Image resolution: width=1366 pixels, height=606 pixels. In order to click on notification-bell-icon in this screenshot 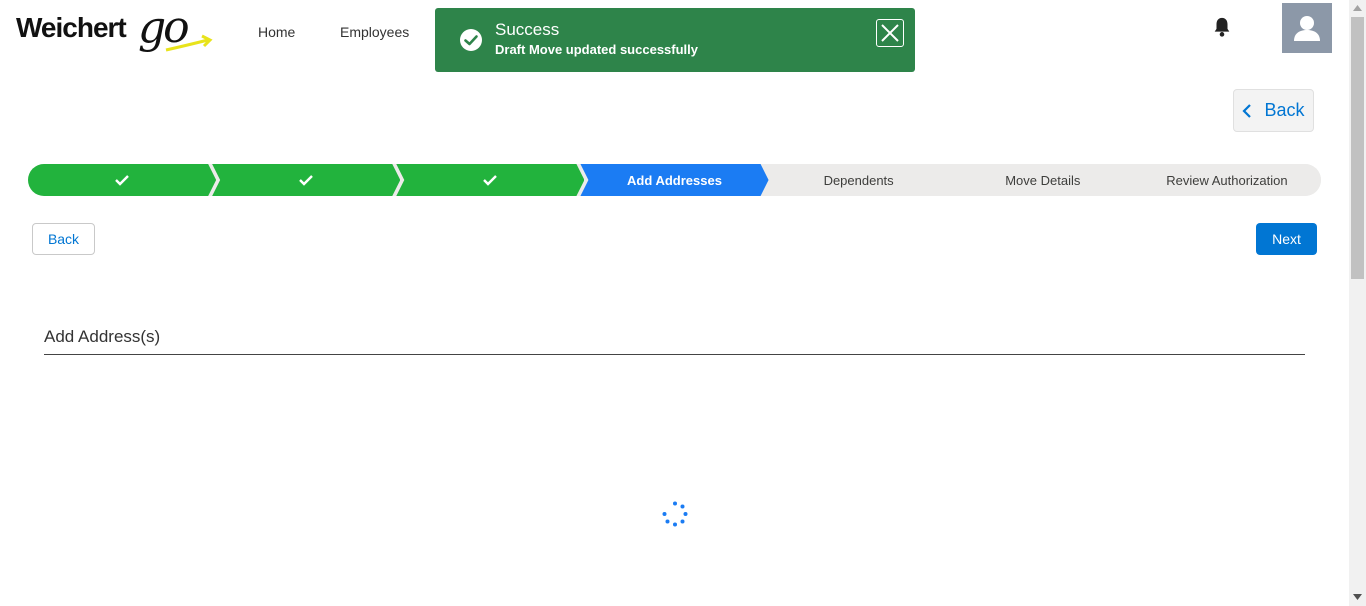, I will do `click(1222, 27)`.